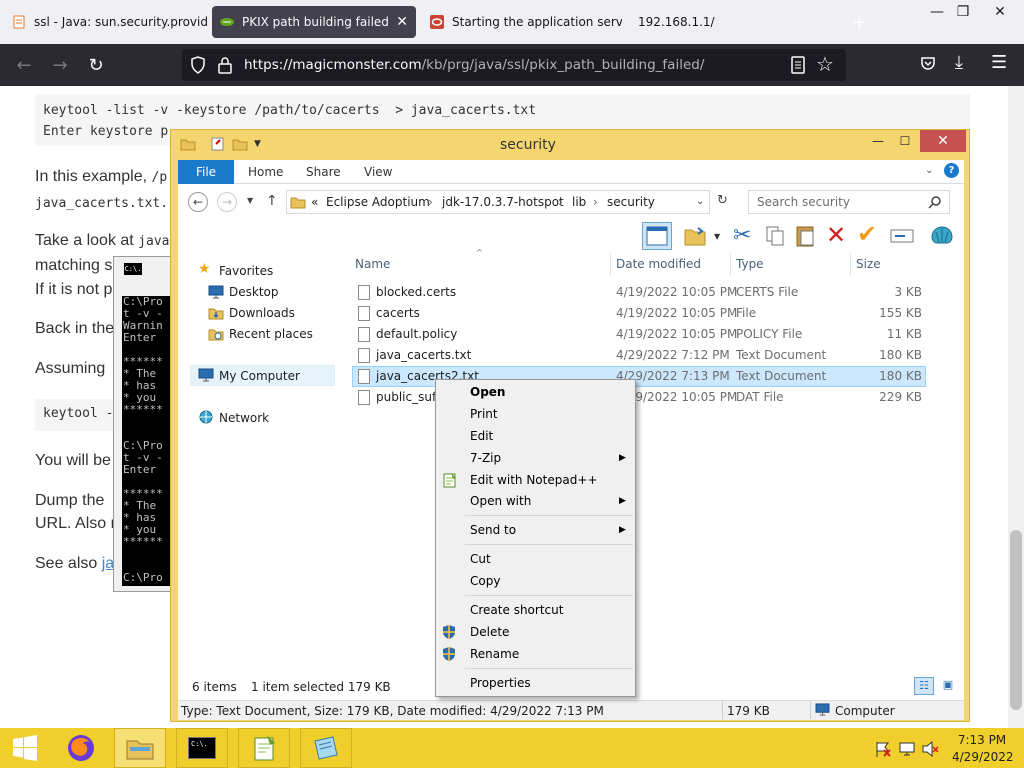 This screenshot has width=1024, height=768. What do you see at coordinates (60, 65) in the screenshot?
I see `forward-arrow-icon: →` at bounding box center [60, 65].